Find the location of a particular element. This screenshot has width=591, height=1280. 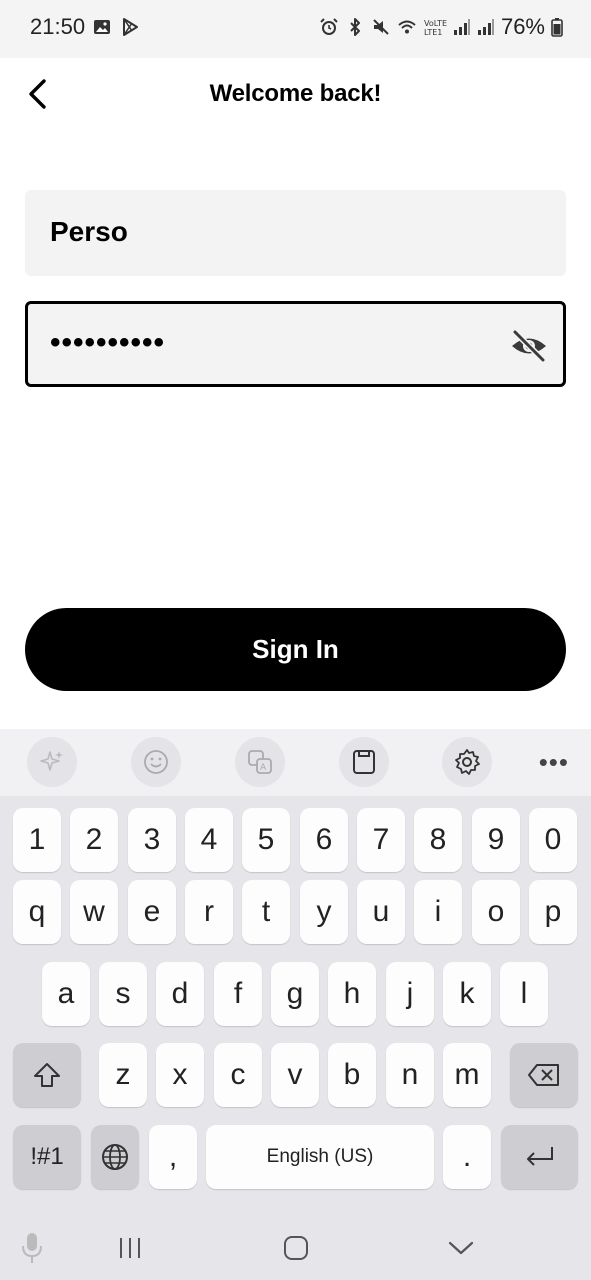

key-k: k is located at coordinates (467, 994).